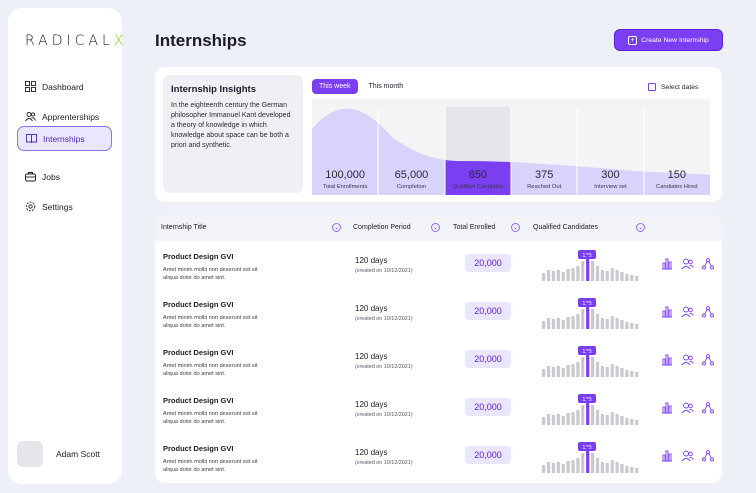  What do you see at coordinates (633, 40) in the screenshot?
I see `plus-icon: +` at bounding box center [633, 40].